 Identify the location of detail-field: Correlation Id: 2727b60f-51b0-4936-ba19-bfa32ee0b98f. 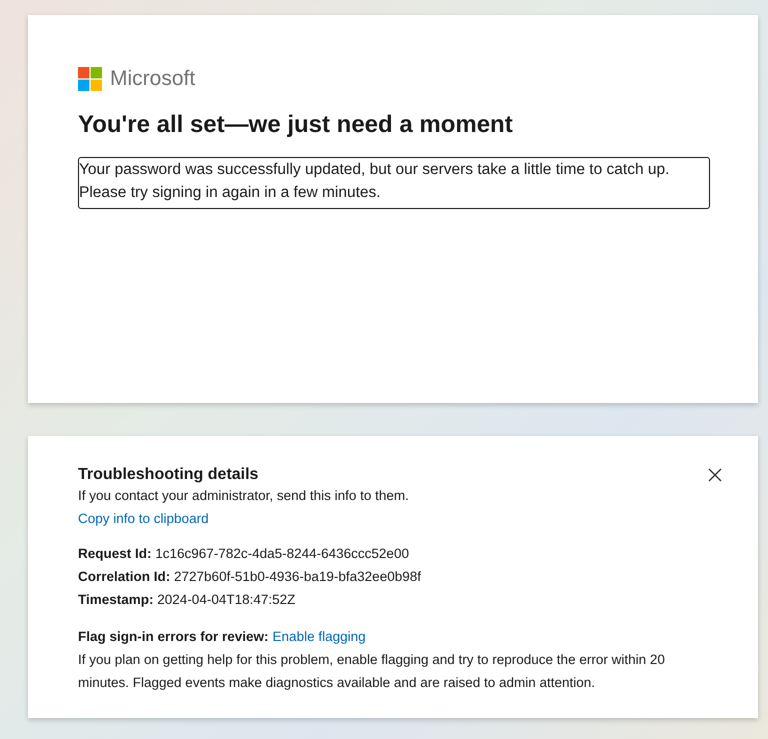
(401, 576).